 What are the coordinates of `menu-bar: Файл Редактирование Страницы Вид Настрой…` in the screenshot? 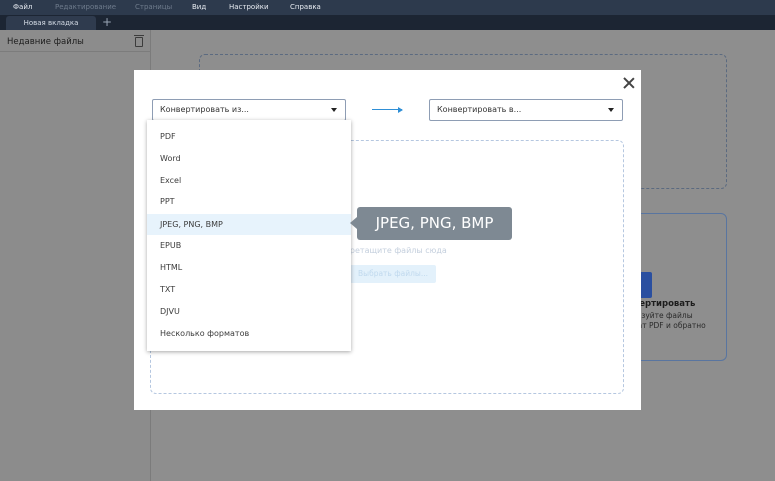 It's located at (387, 7).